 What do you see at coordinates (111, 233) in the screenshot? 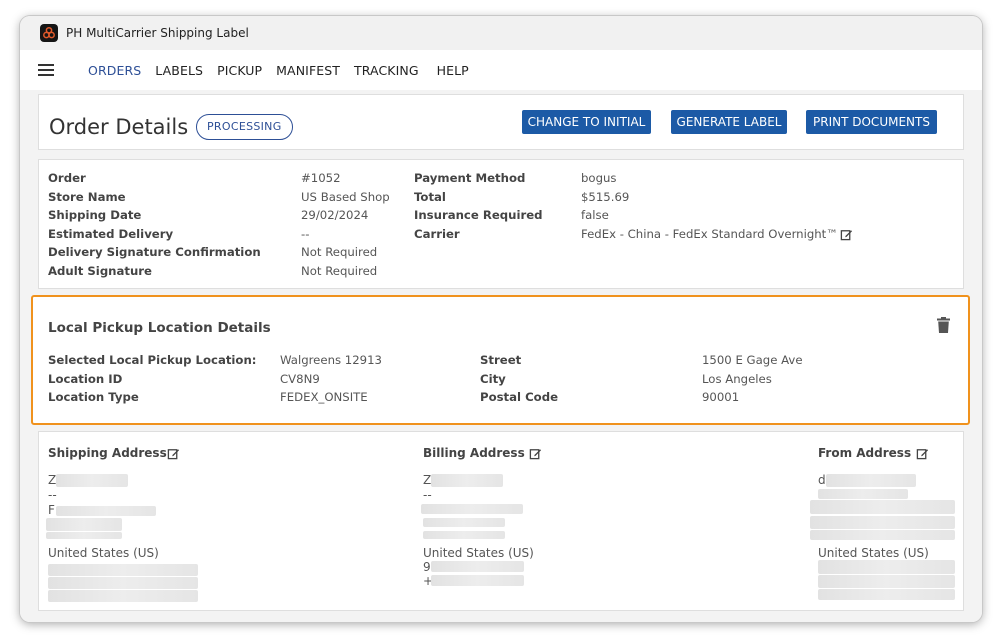
I see `estimated-delivery-label: Estimated Delivery` at bounding box center [111, 233].